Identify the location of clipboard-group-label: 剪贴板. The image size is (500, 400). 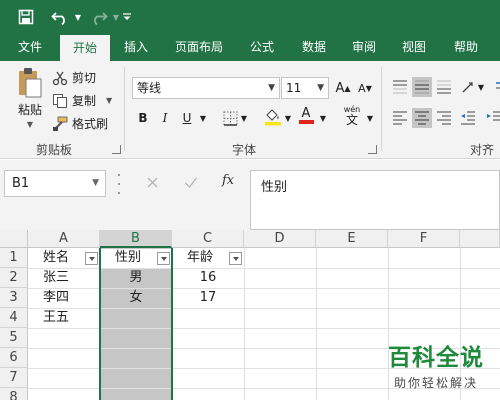
(54, 150).